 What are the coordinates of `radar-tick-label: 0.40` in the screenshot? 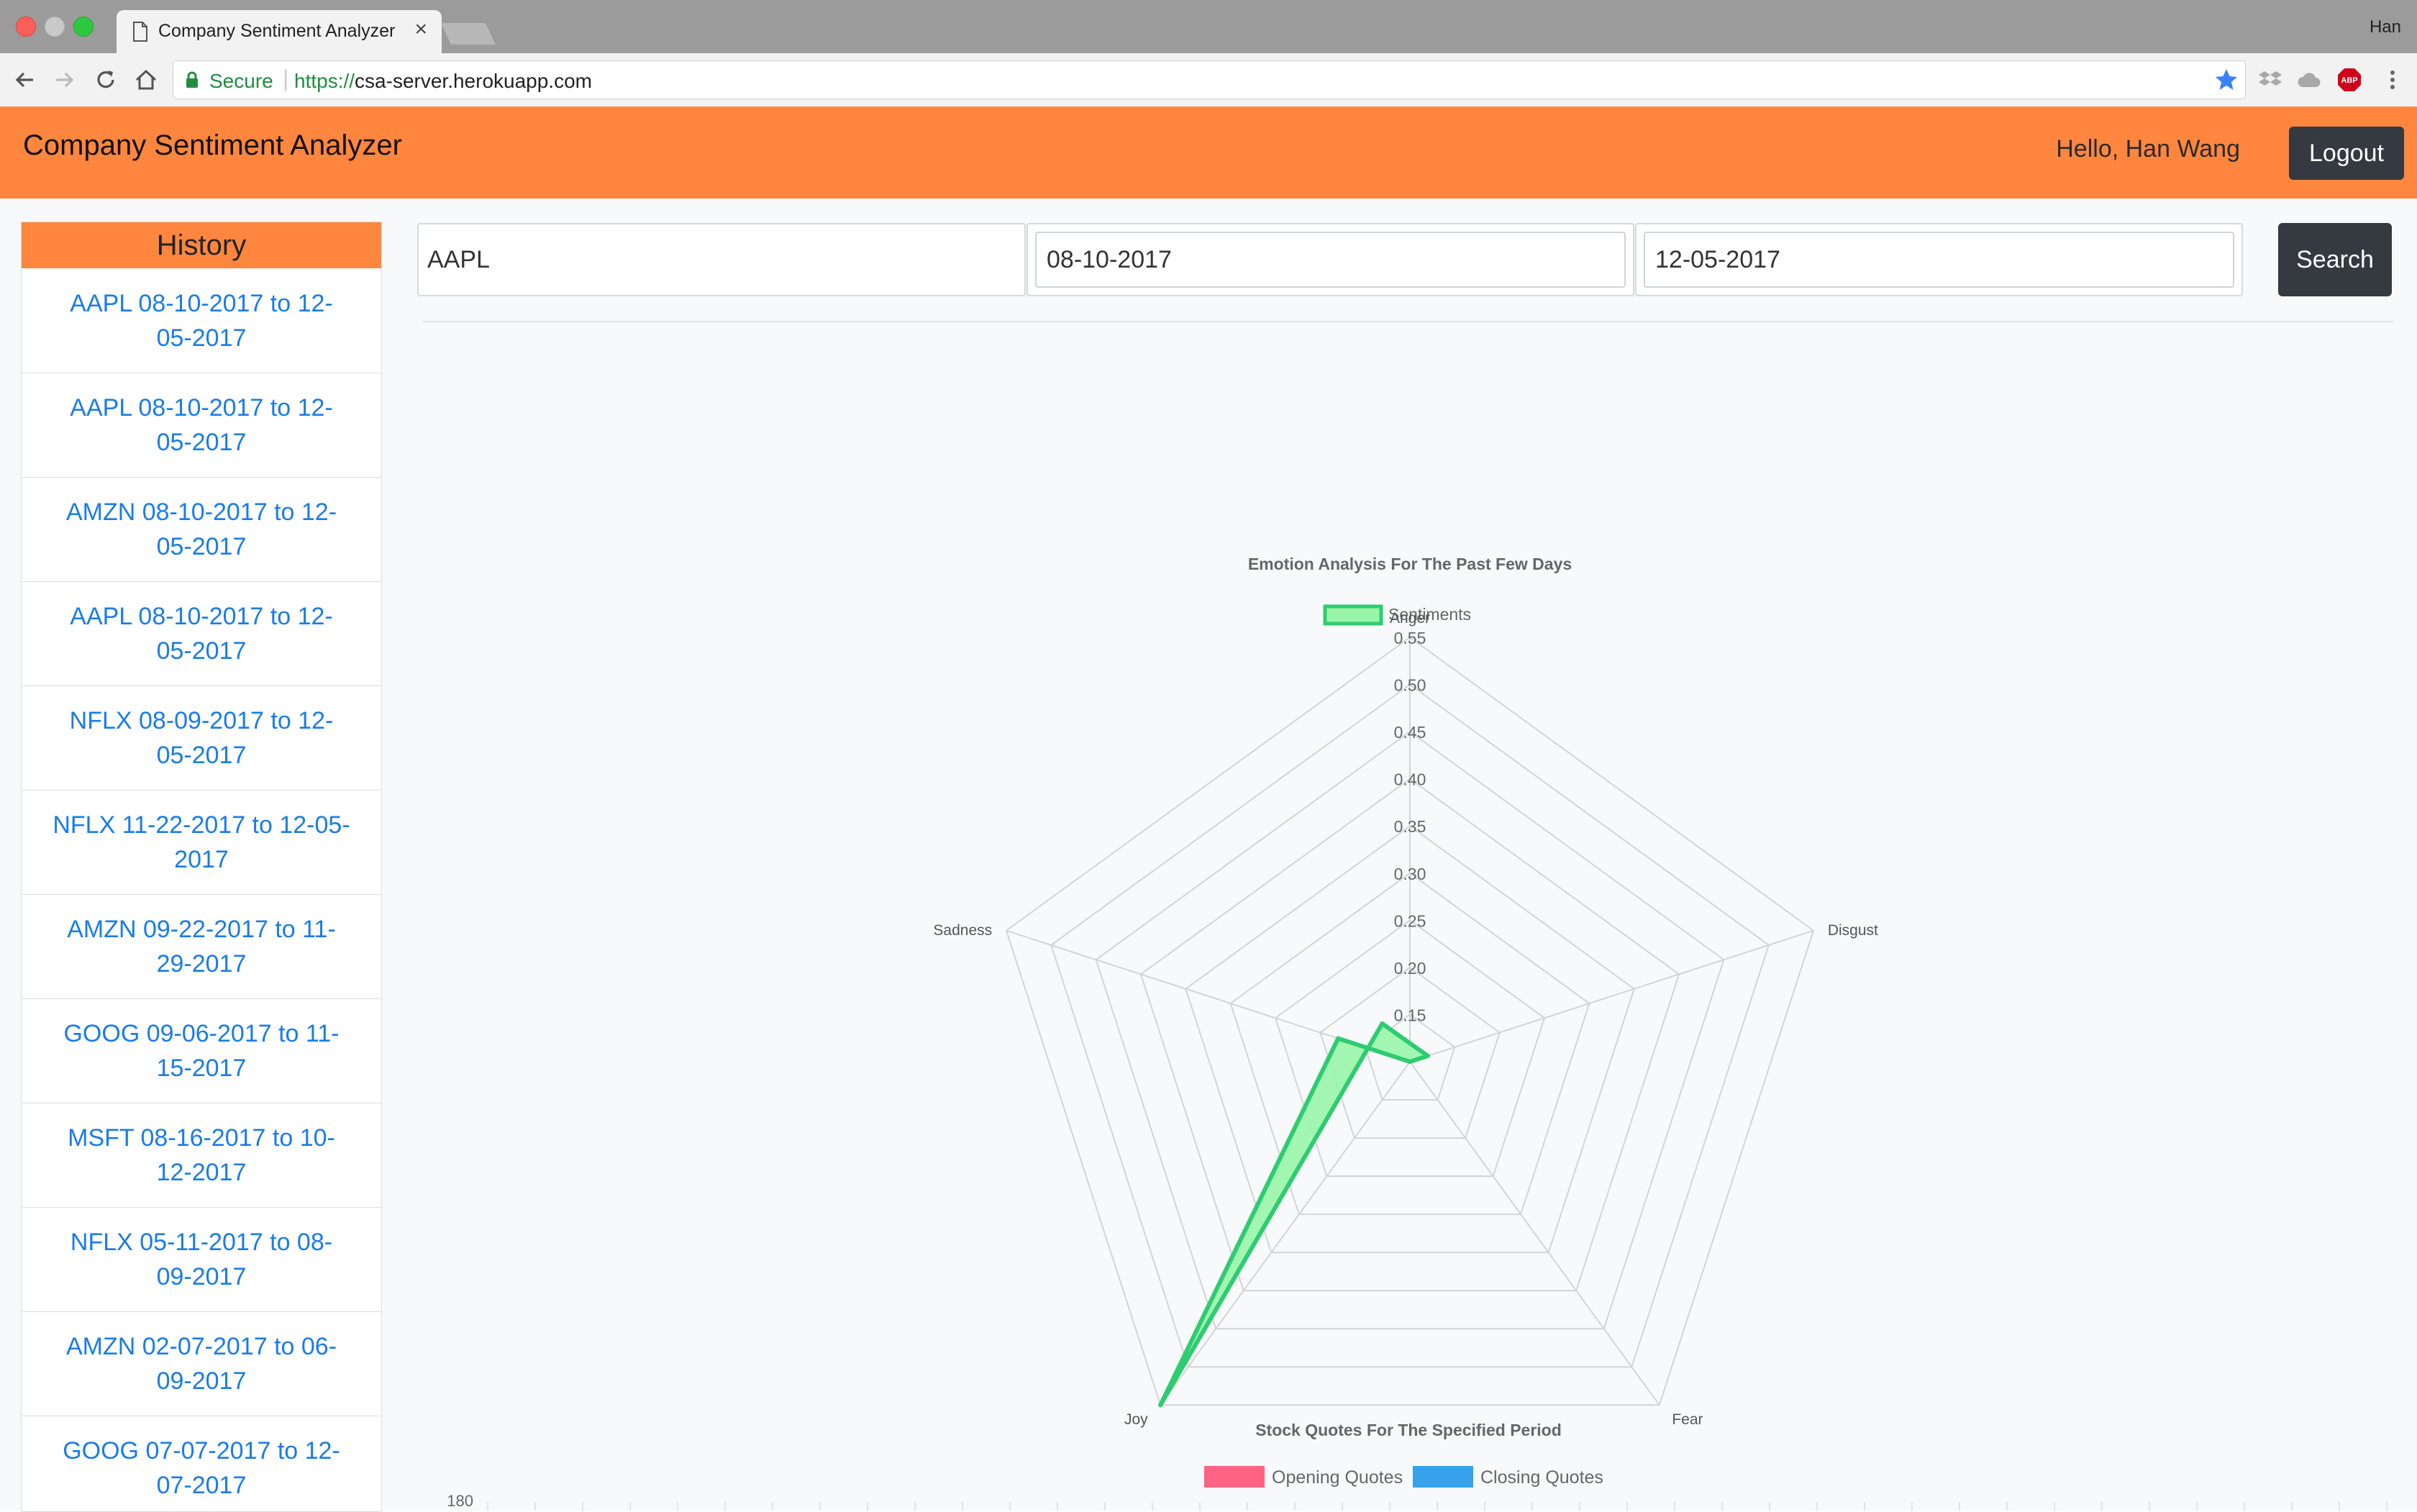 It's located at (1410, 779).